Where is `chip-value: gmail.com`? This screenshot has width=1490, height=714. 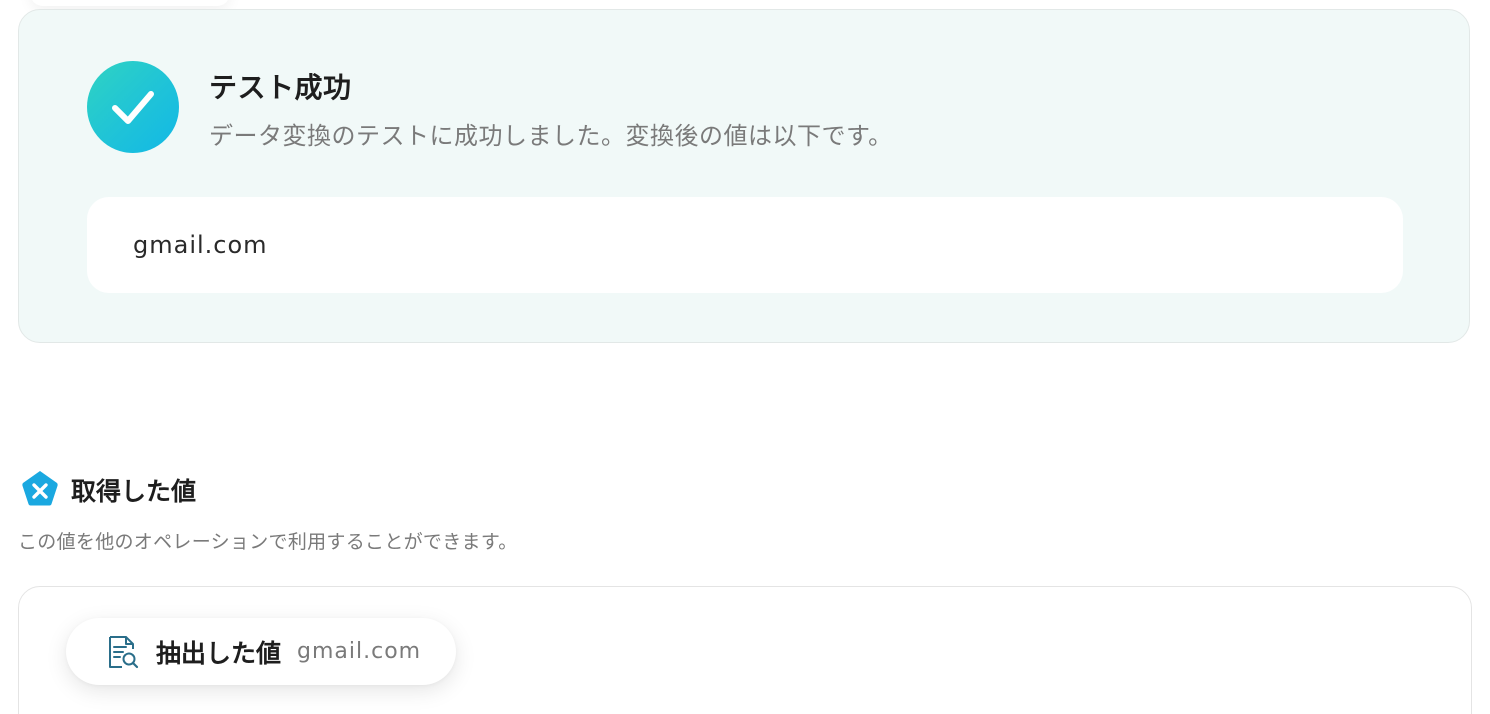 chip-value: gmail.com is located at coordinates (359, 651).